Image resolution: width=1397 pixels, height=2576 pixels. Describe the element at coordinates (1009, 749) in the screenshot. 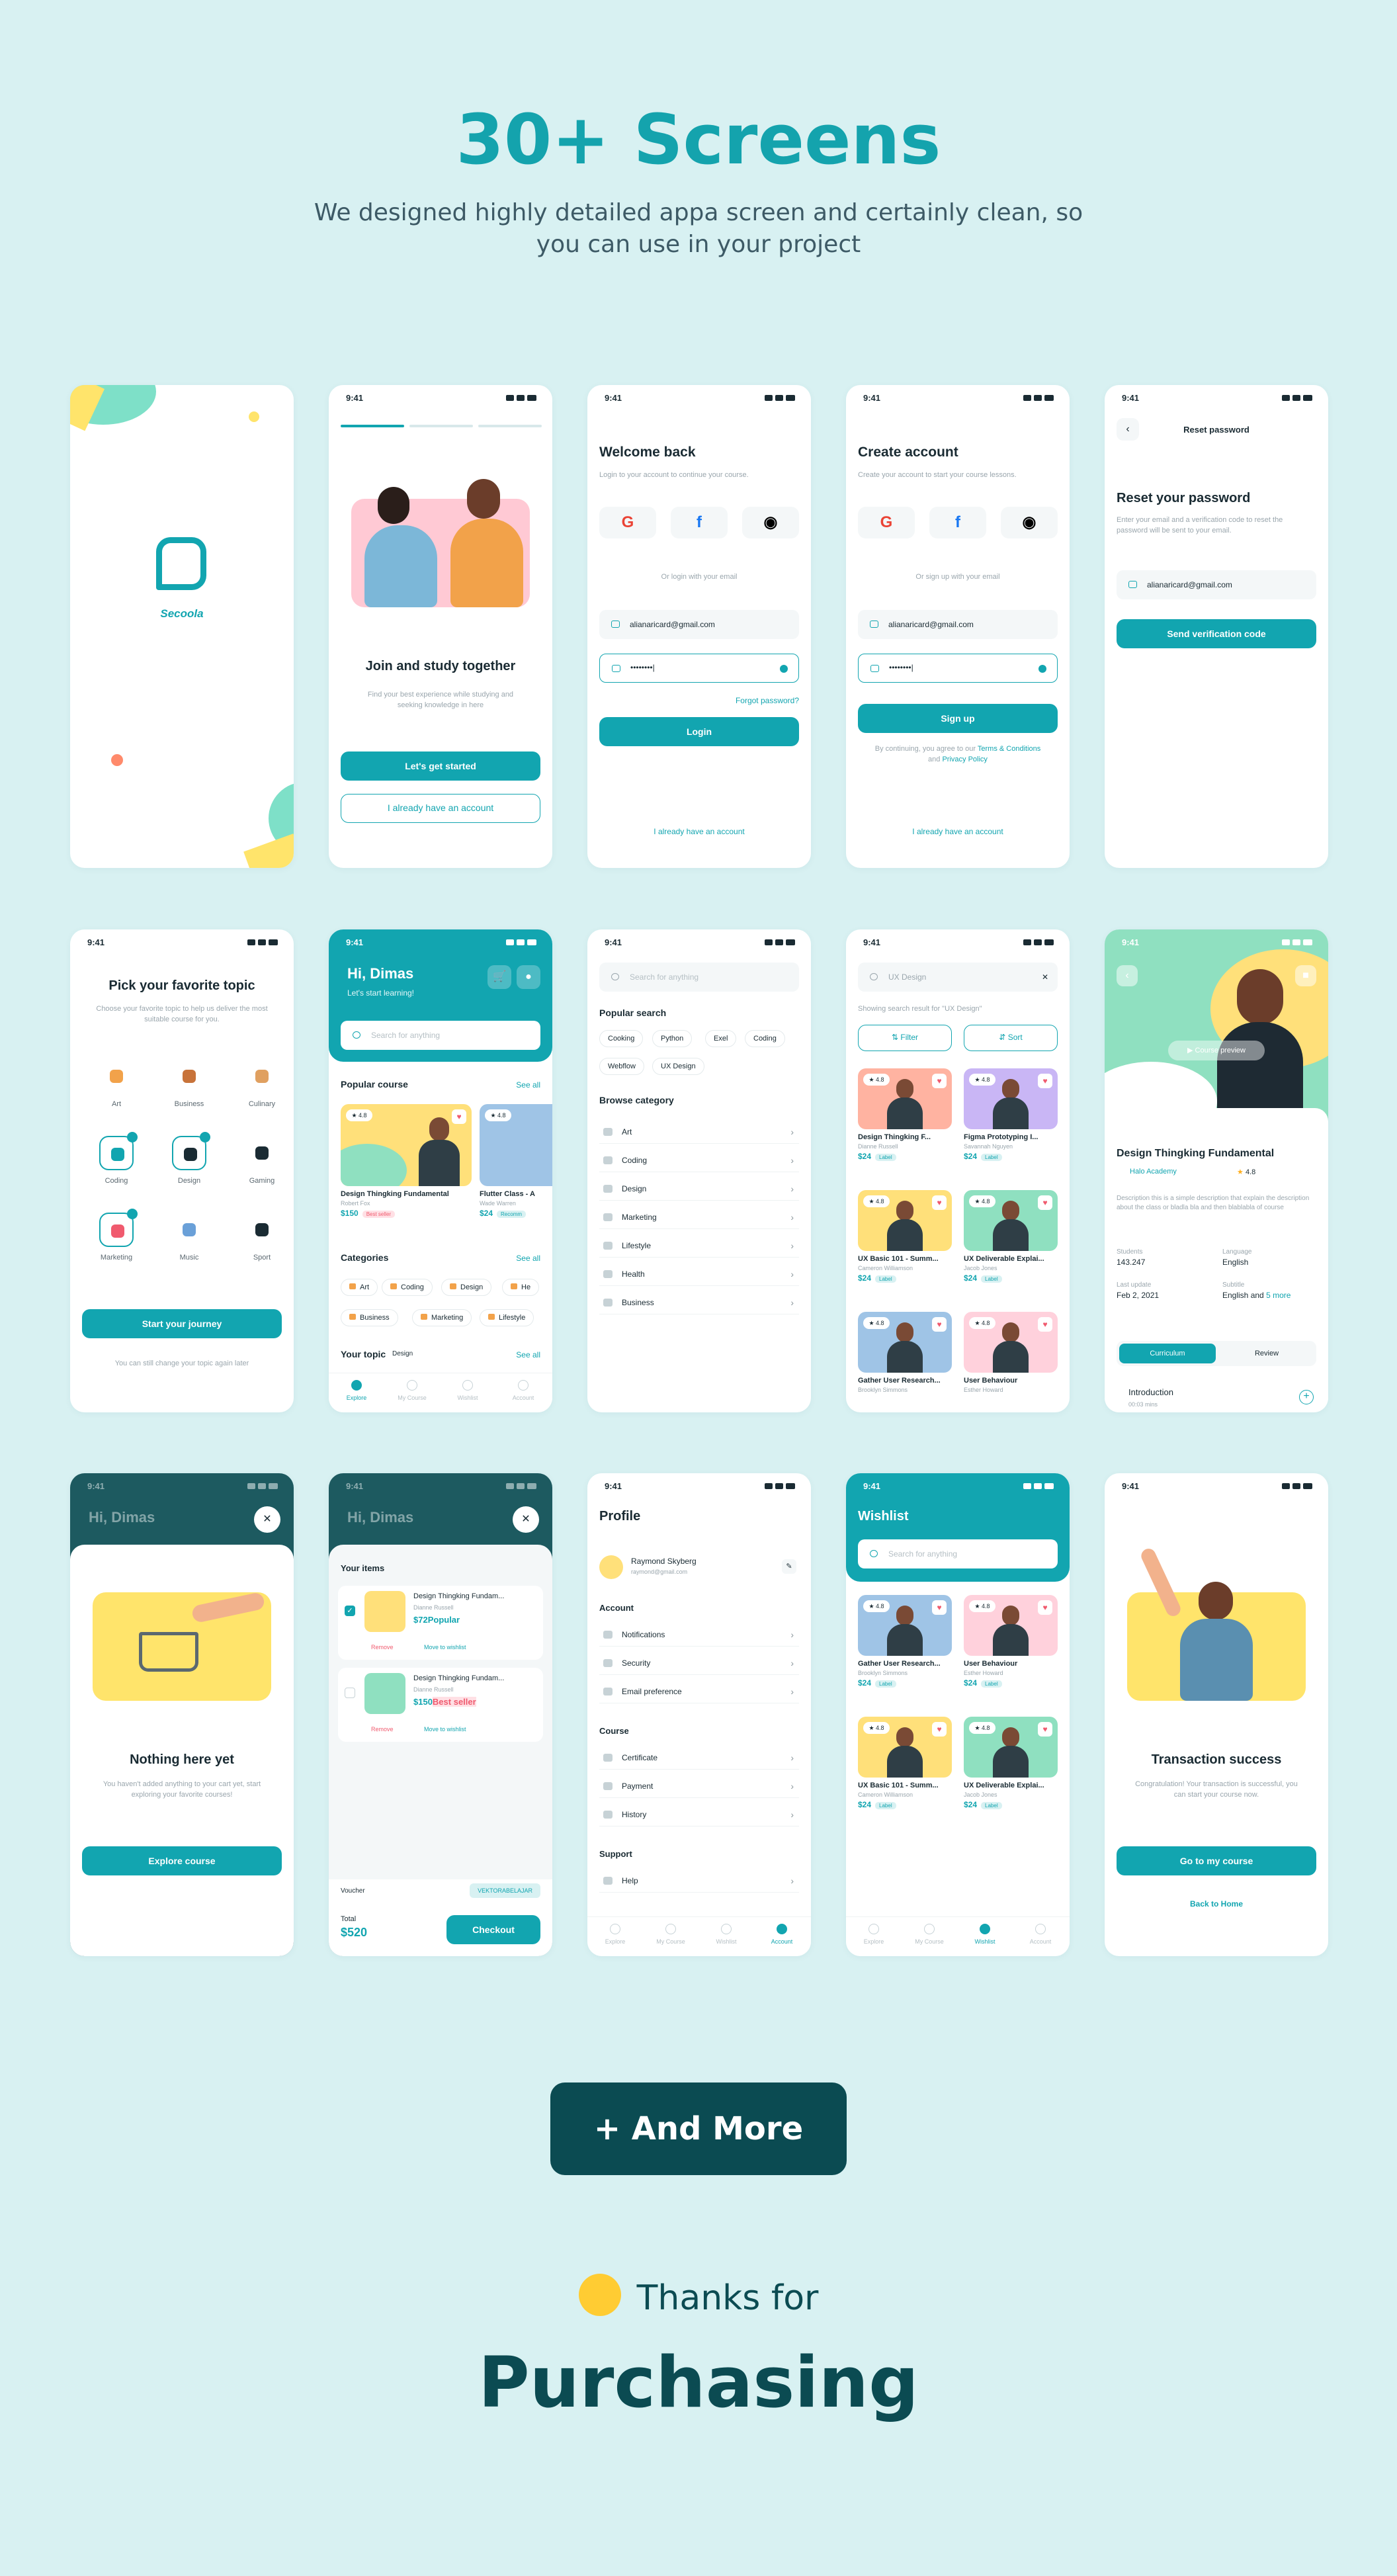

I see `terms-link: Terms & Conditions` at that location.